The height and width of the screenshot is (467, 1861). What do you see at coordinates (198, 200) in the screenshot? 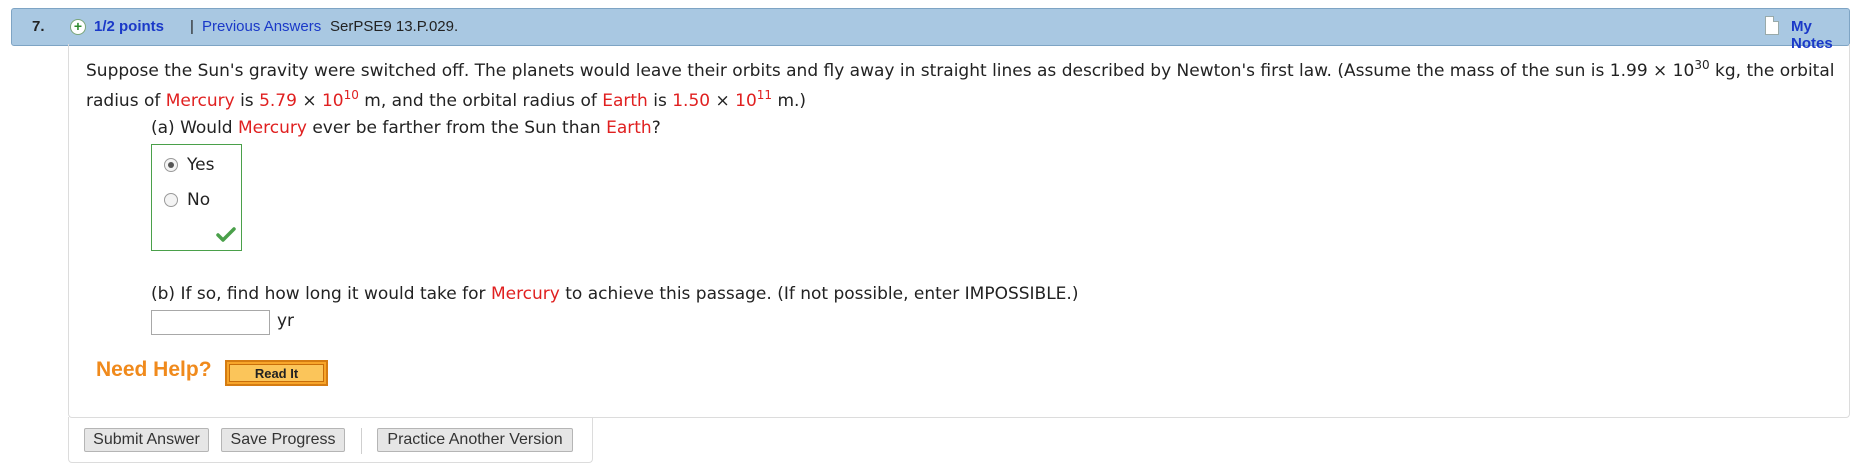
I see `radio-no-label: No` at bounding box center [198, 200].